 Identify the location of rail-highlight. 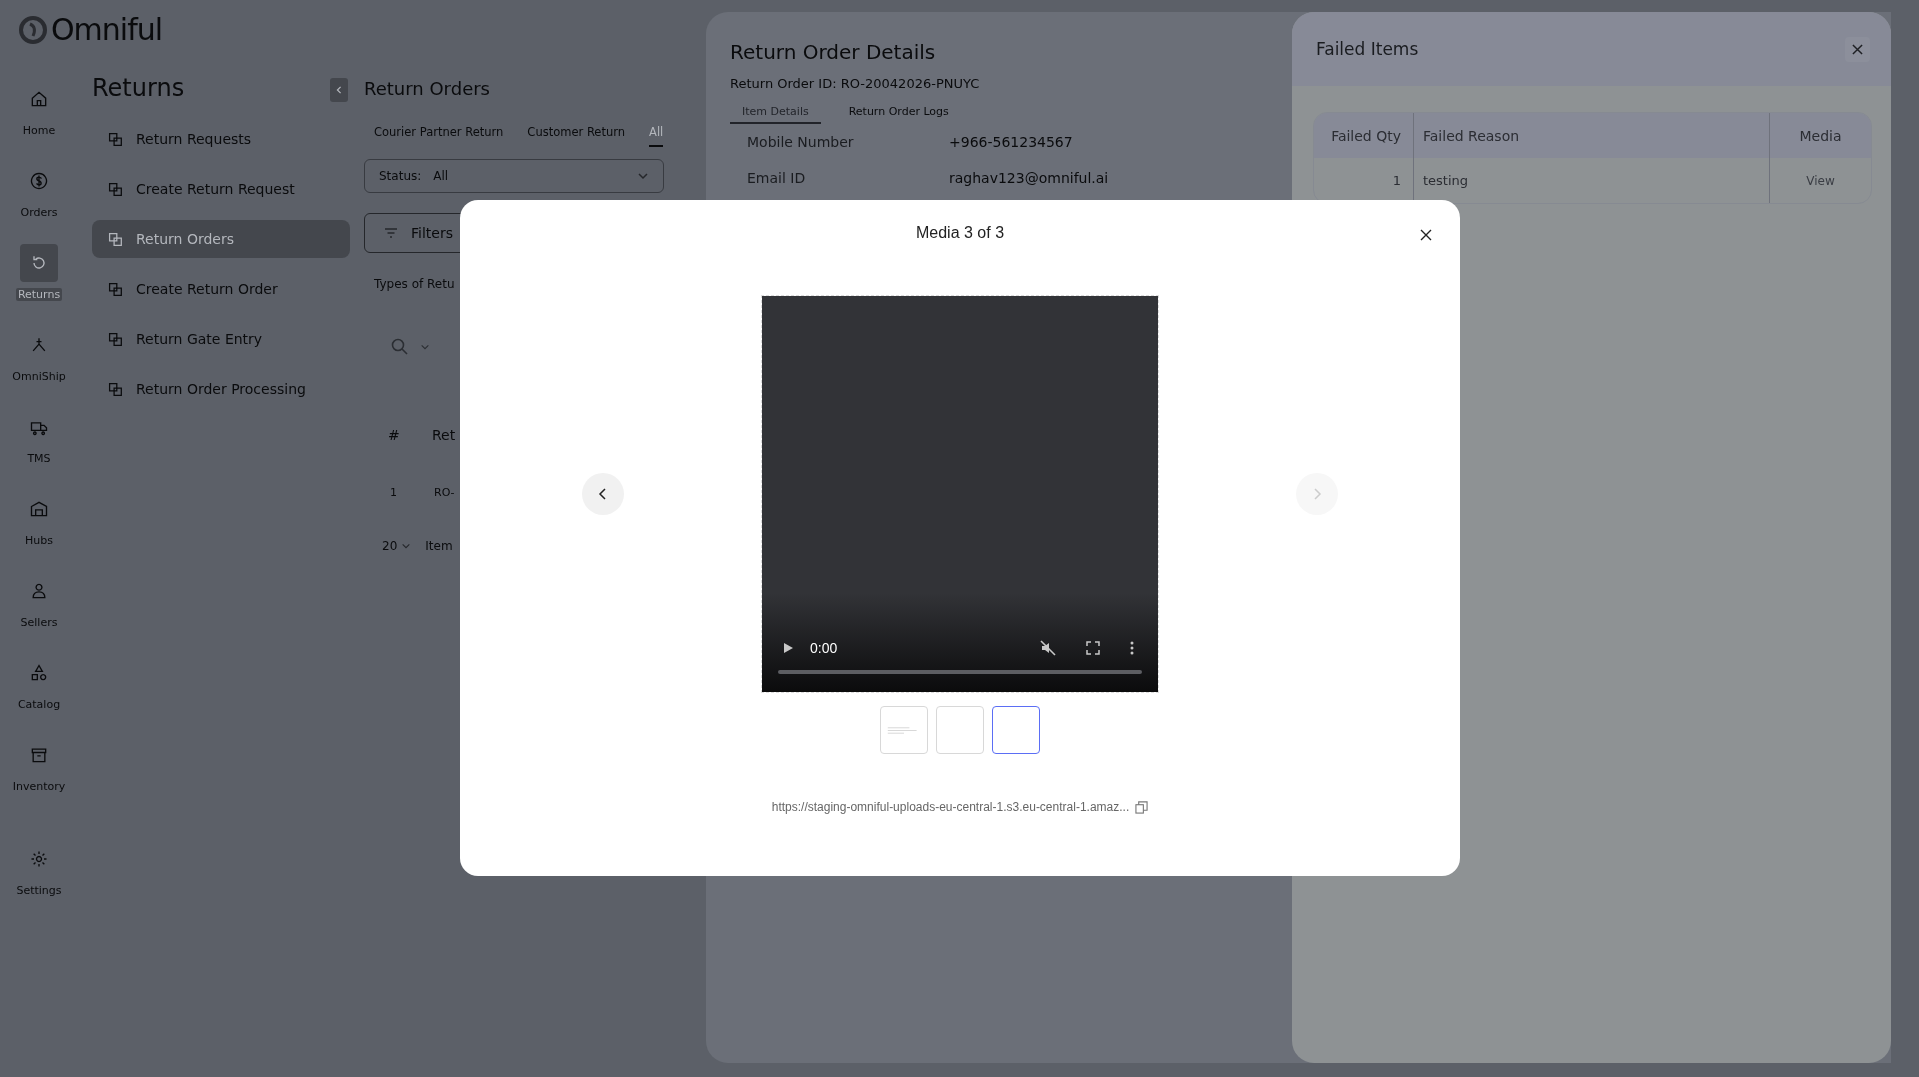
(39, 263).